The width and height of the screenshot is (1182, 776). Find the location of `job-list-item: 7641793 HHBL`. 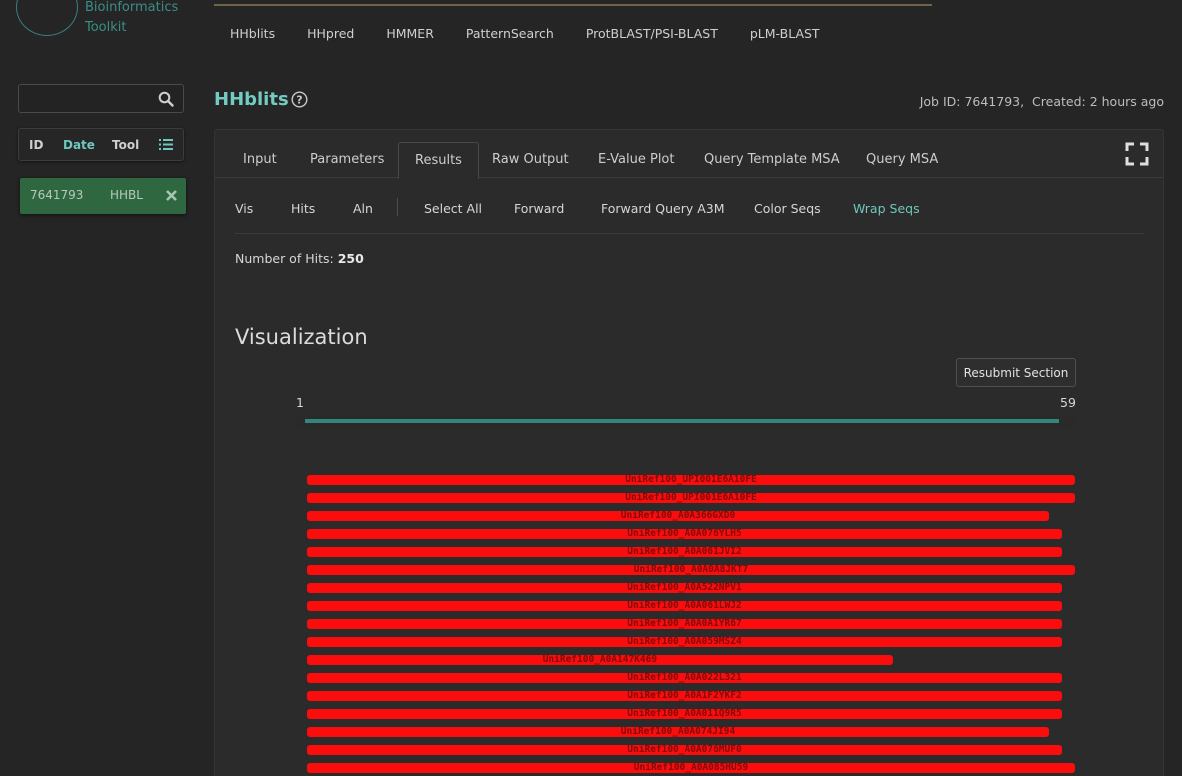

job-list-item: 7641793 HHBL is located at coordinates (103, 196).